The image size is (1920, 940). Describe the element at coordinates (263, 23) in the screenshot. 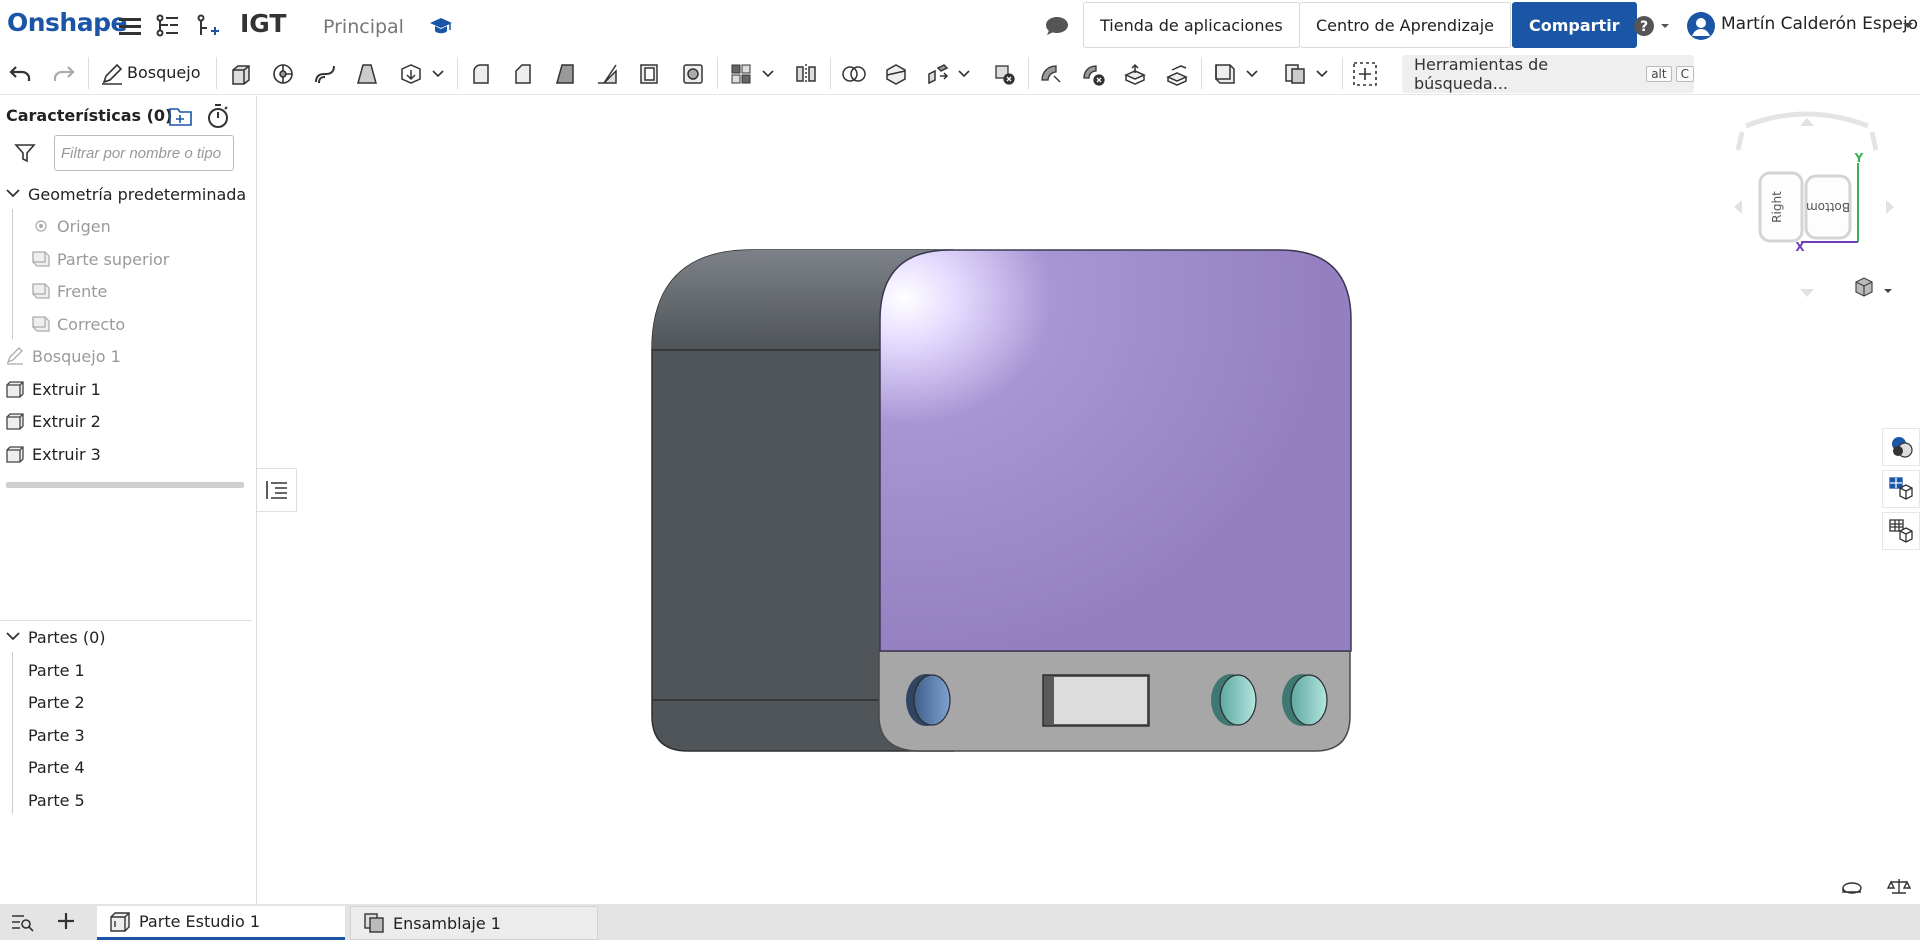

I see `document-title: IGT` at that location.